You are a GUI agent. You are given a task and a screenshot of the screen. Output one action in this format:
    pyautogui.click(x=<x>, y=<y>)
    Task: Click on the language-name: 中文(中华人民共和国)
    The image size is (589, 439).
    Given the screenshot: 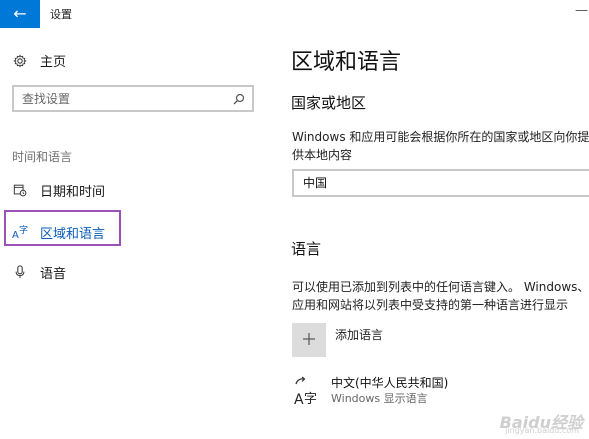 What is the action you would take?
    pyautogui.click(x=390, y=383)
    